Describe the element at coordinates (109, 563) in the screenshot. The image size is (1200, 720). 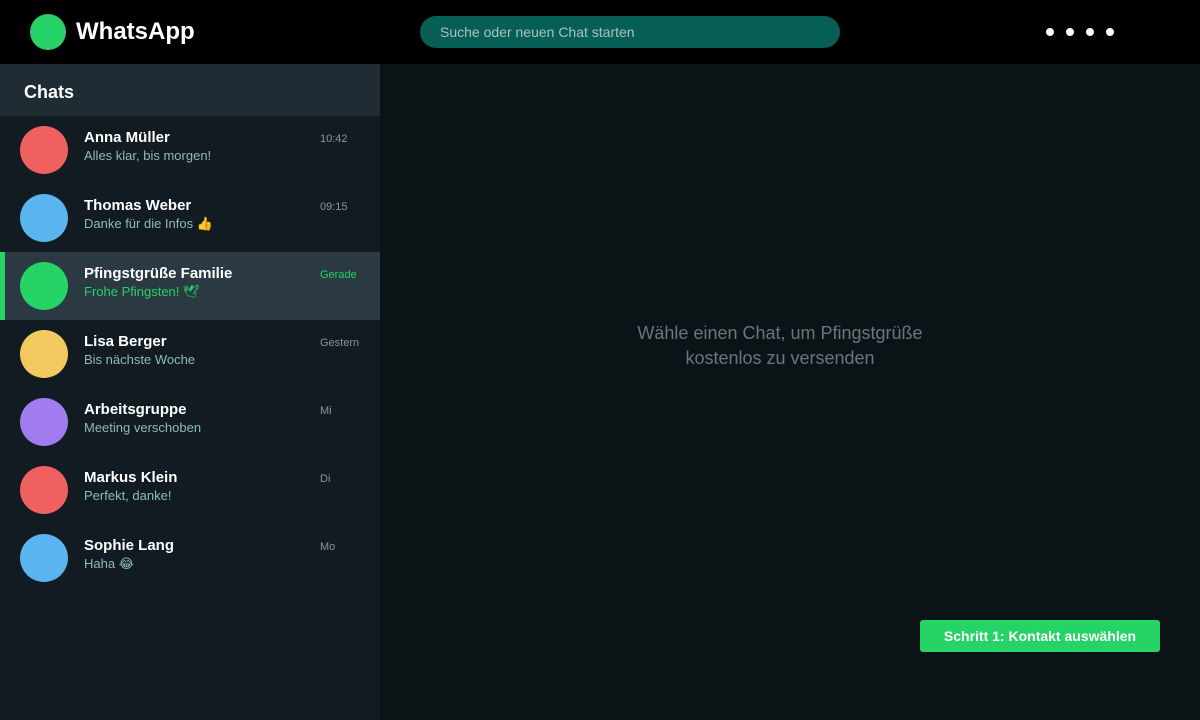
I see `chat-preview: Haha 😂` at that location.